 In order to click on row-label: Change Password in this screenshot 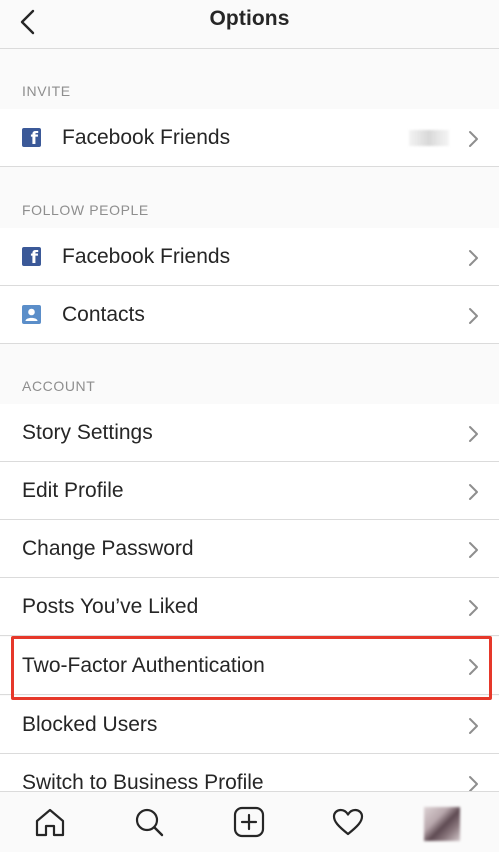, I will do `click(108, 548)`.